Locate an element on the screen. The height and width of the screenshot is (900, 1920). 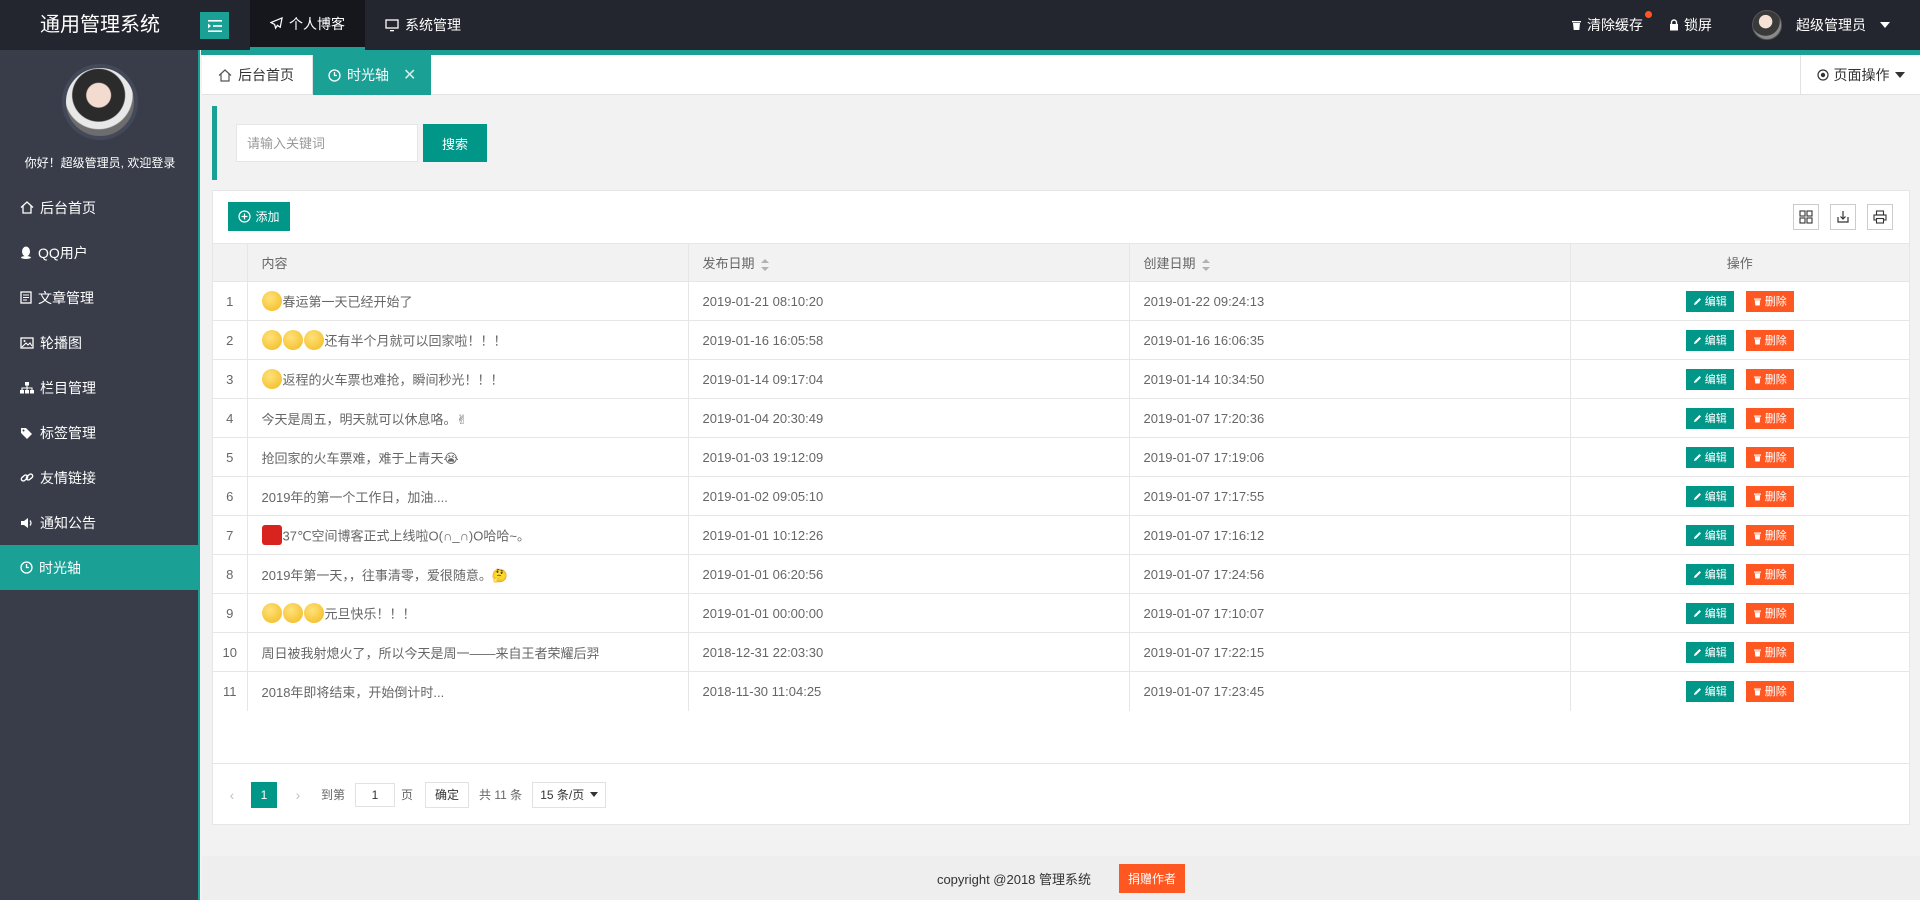
tab-timeline: 时光轴 ✕ is located at coordinates (372, 75).